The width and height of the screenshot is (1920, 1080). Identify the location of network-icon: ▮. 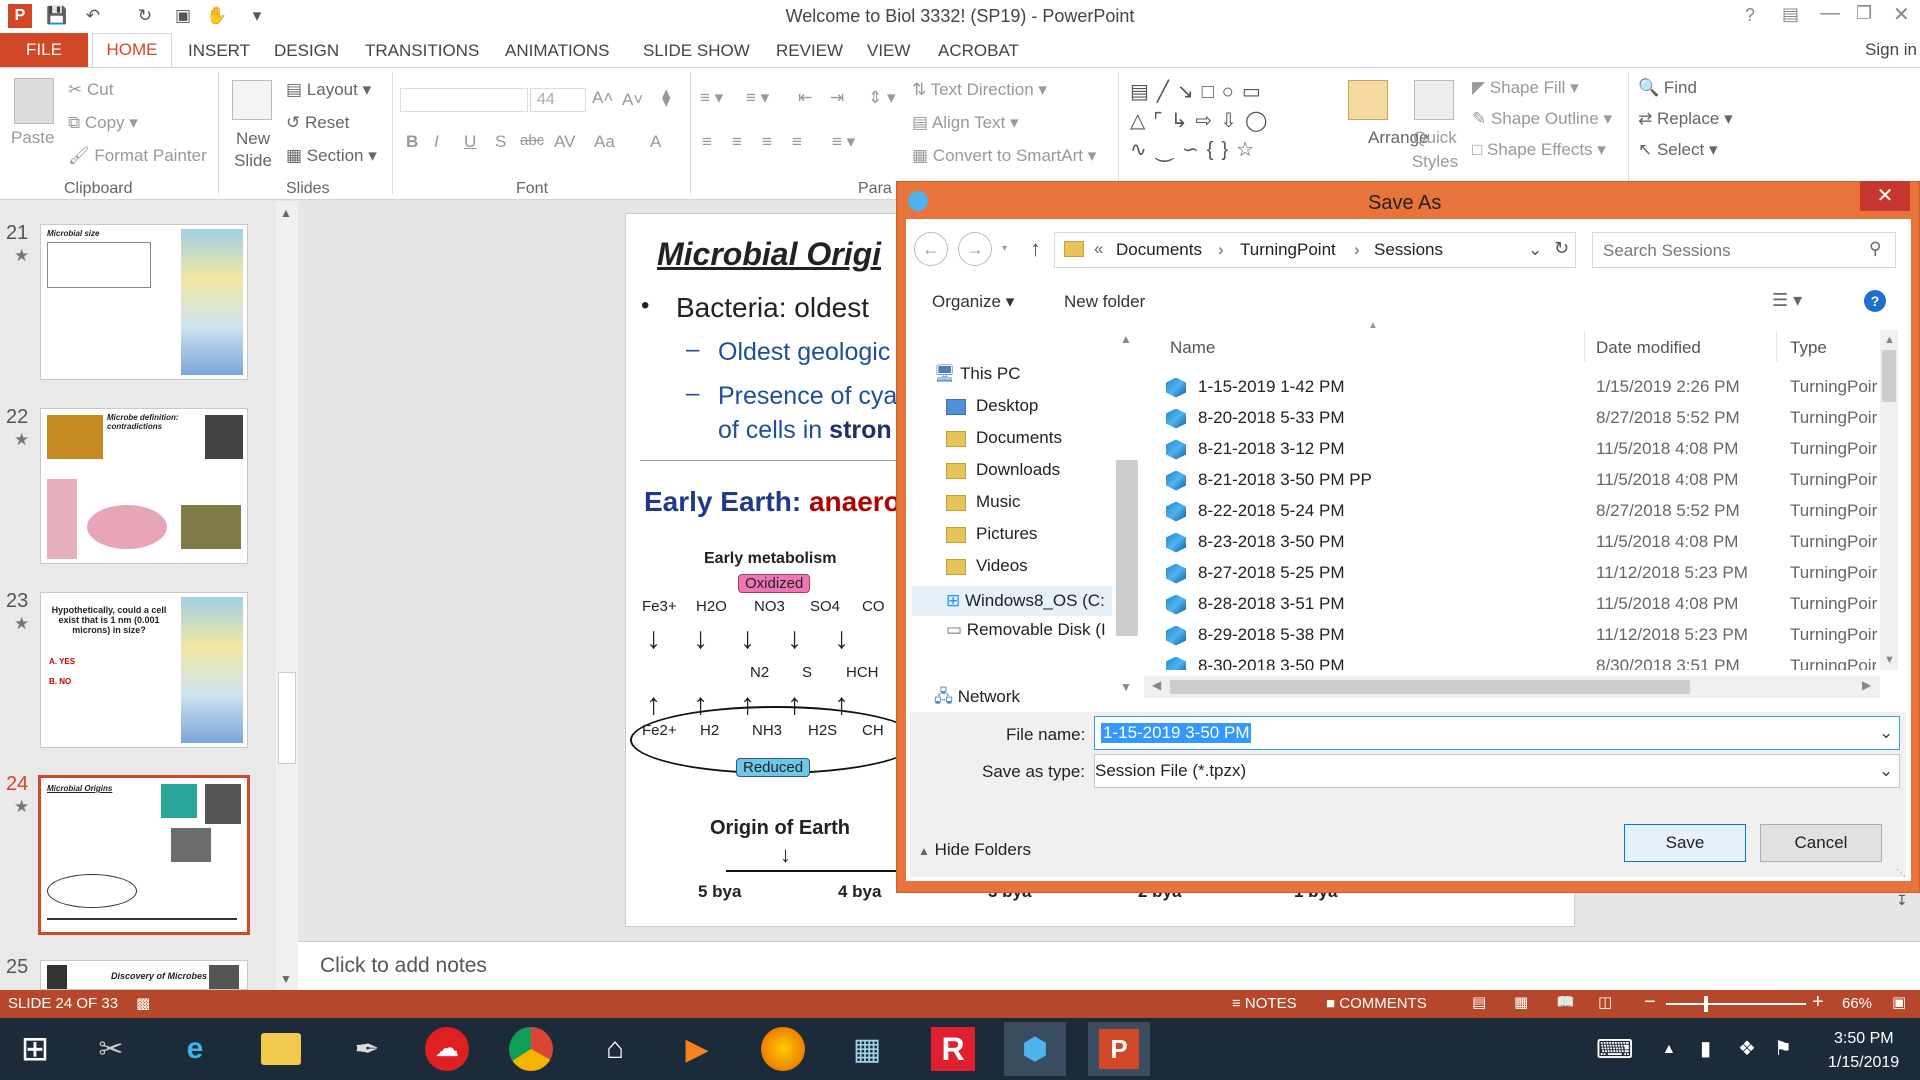
(1705, 1048).